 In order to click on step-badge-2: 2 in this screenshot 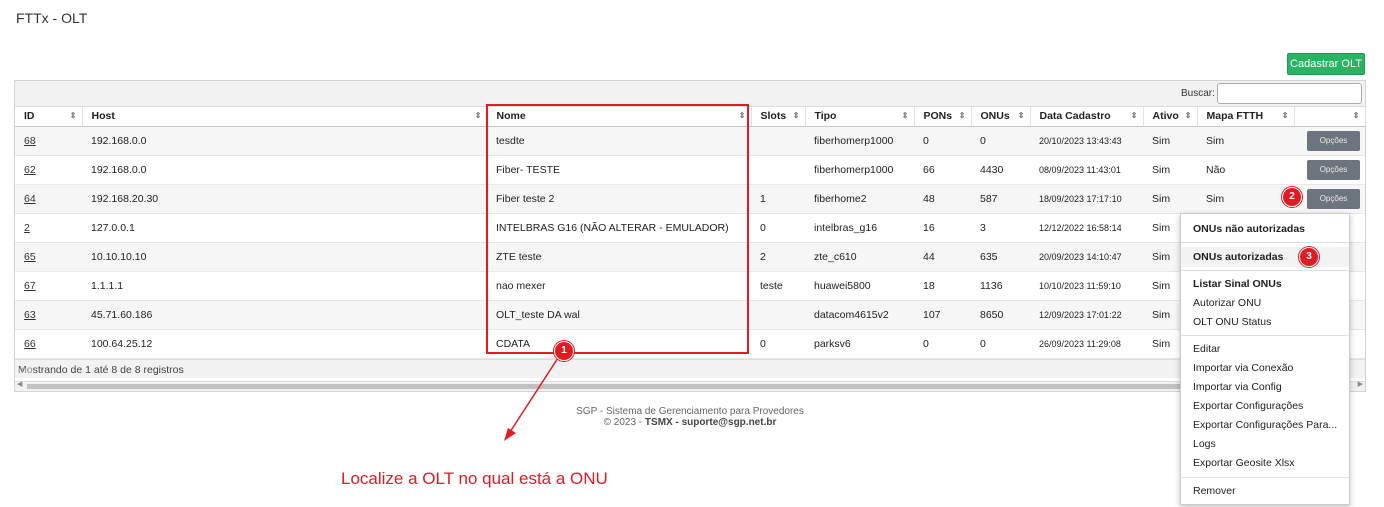, I will do `click(1292, 197)`.